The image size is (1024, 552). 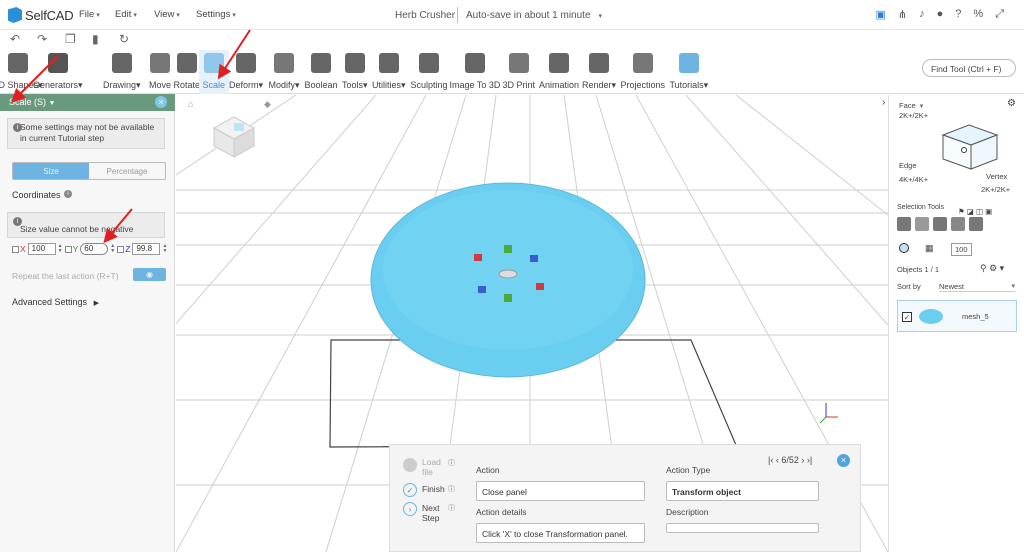 What do you see at coordinates (977, 287) in the screenshot?
I see `sort-by-select: Newest ▾` at bounding box center [977, 287].